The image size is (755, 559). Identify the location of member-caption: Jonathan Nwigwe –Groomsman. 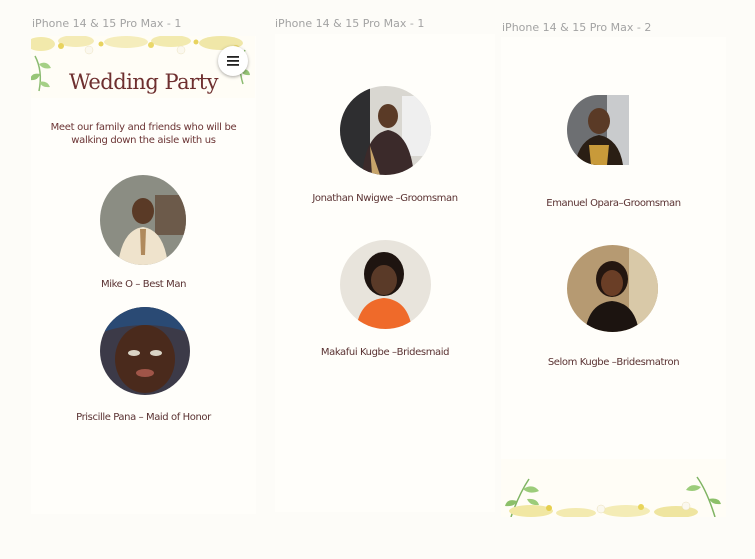
(385, 198).